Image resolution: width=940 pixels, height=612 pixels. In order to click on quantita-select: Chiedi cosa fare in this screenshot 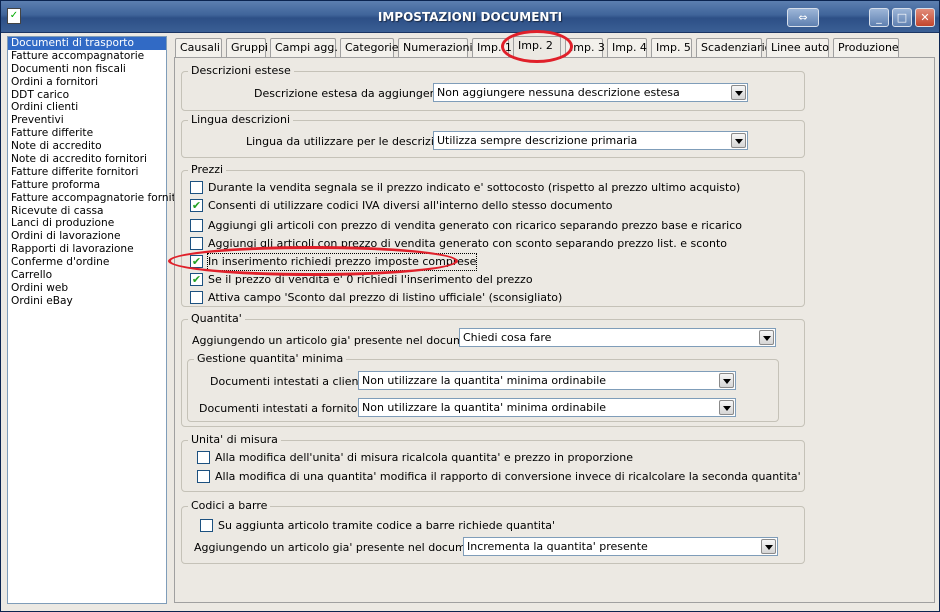, I will do `click(617, 337)`.